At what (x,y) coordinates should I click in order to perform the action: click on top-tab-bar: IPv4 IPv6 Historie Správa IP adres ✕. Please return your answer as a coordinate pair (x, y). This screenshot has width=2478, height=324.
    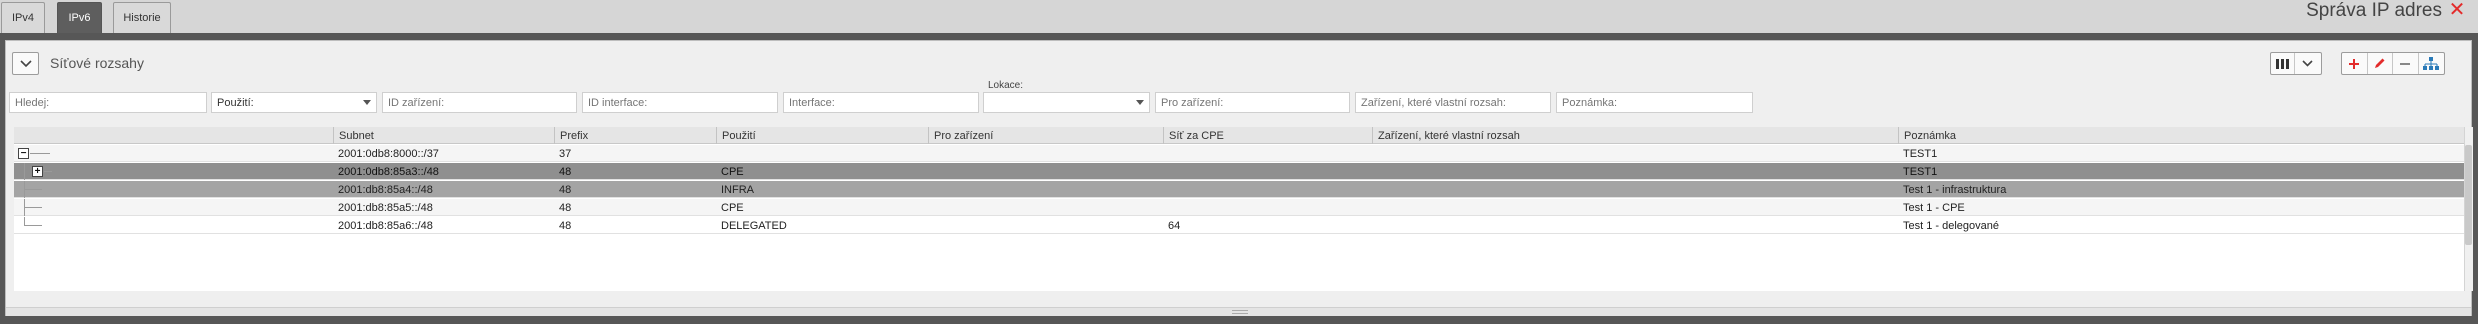
    Looking at the image, I should click on (1239, 17).